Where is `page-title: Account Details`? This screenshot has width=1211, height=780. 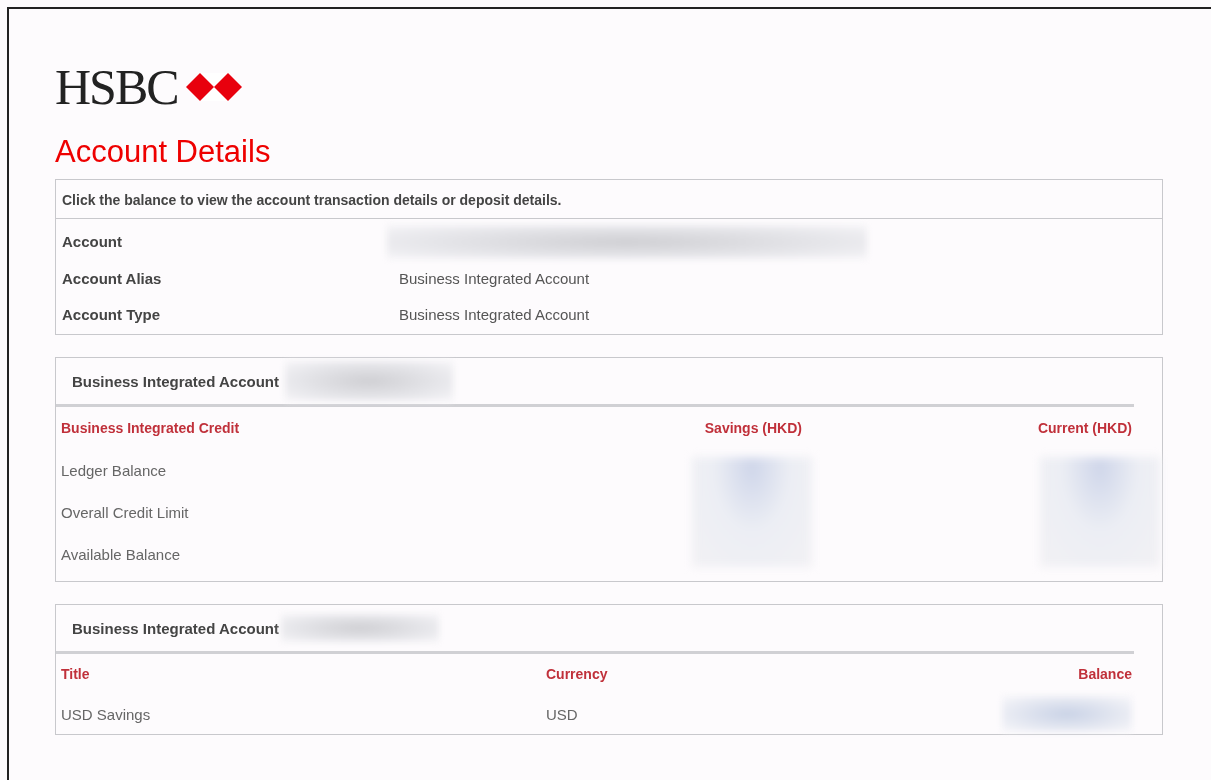
page-title: Account Details is located at coordinates (163, 152).